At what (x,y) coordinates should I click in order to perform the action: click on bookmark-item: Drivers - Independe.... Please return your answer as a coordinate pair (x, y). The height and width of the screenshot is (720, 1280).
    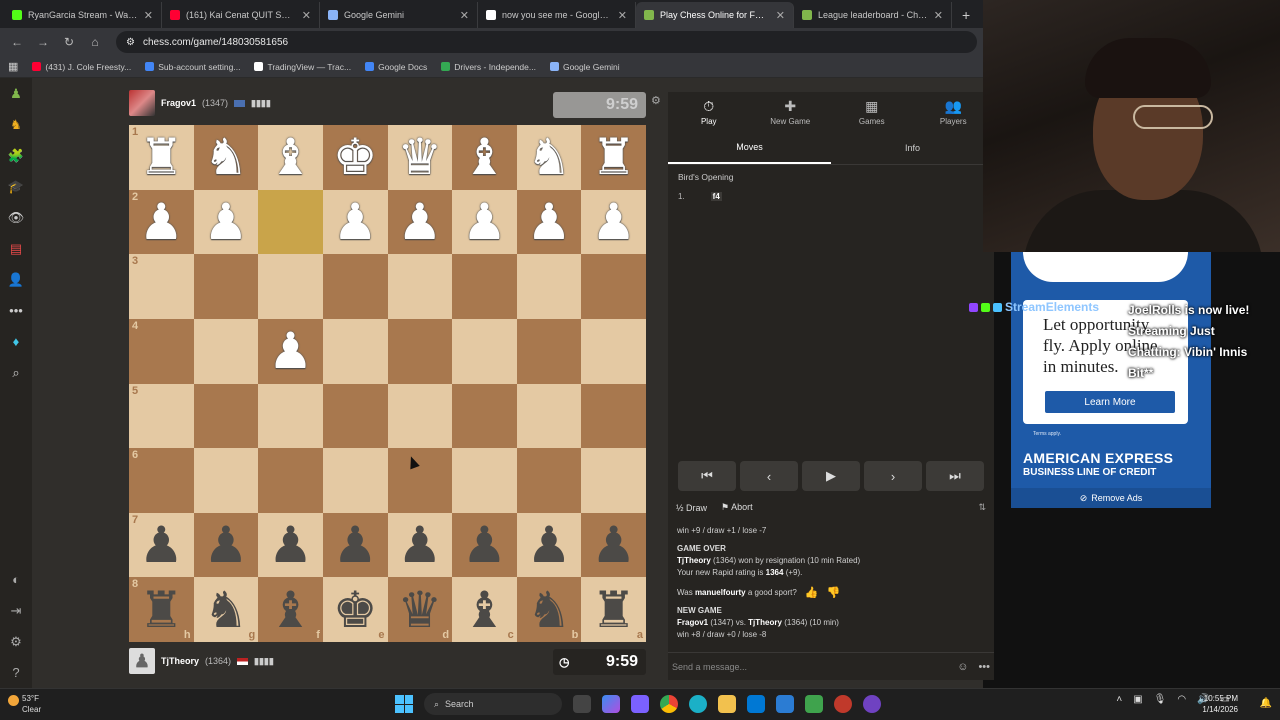
    Looking at the image, I should click on (488, 67).